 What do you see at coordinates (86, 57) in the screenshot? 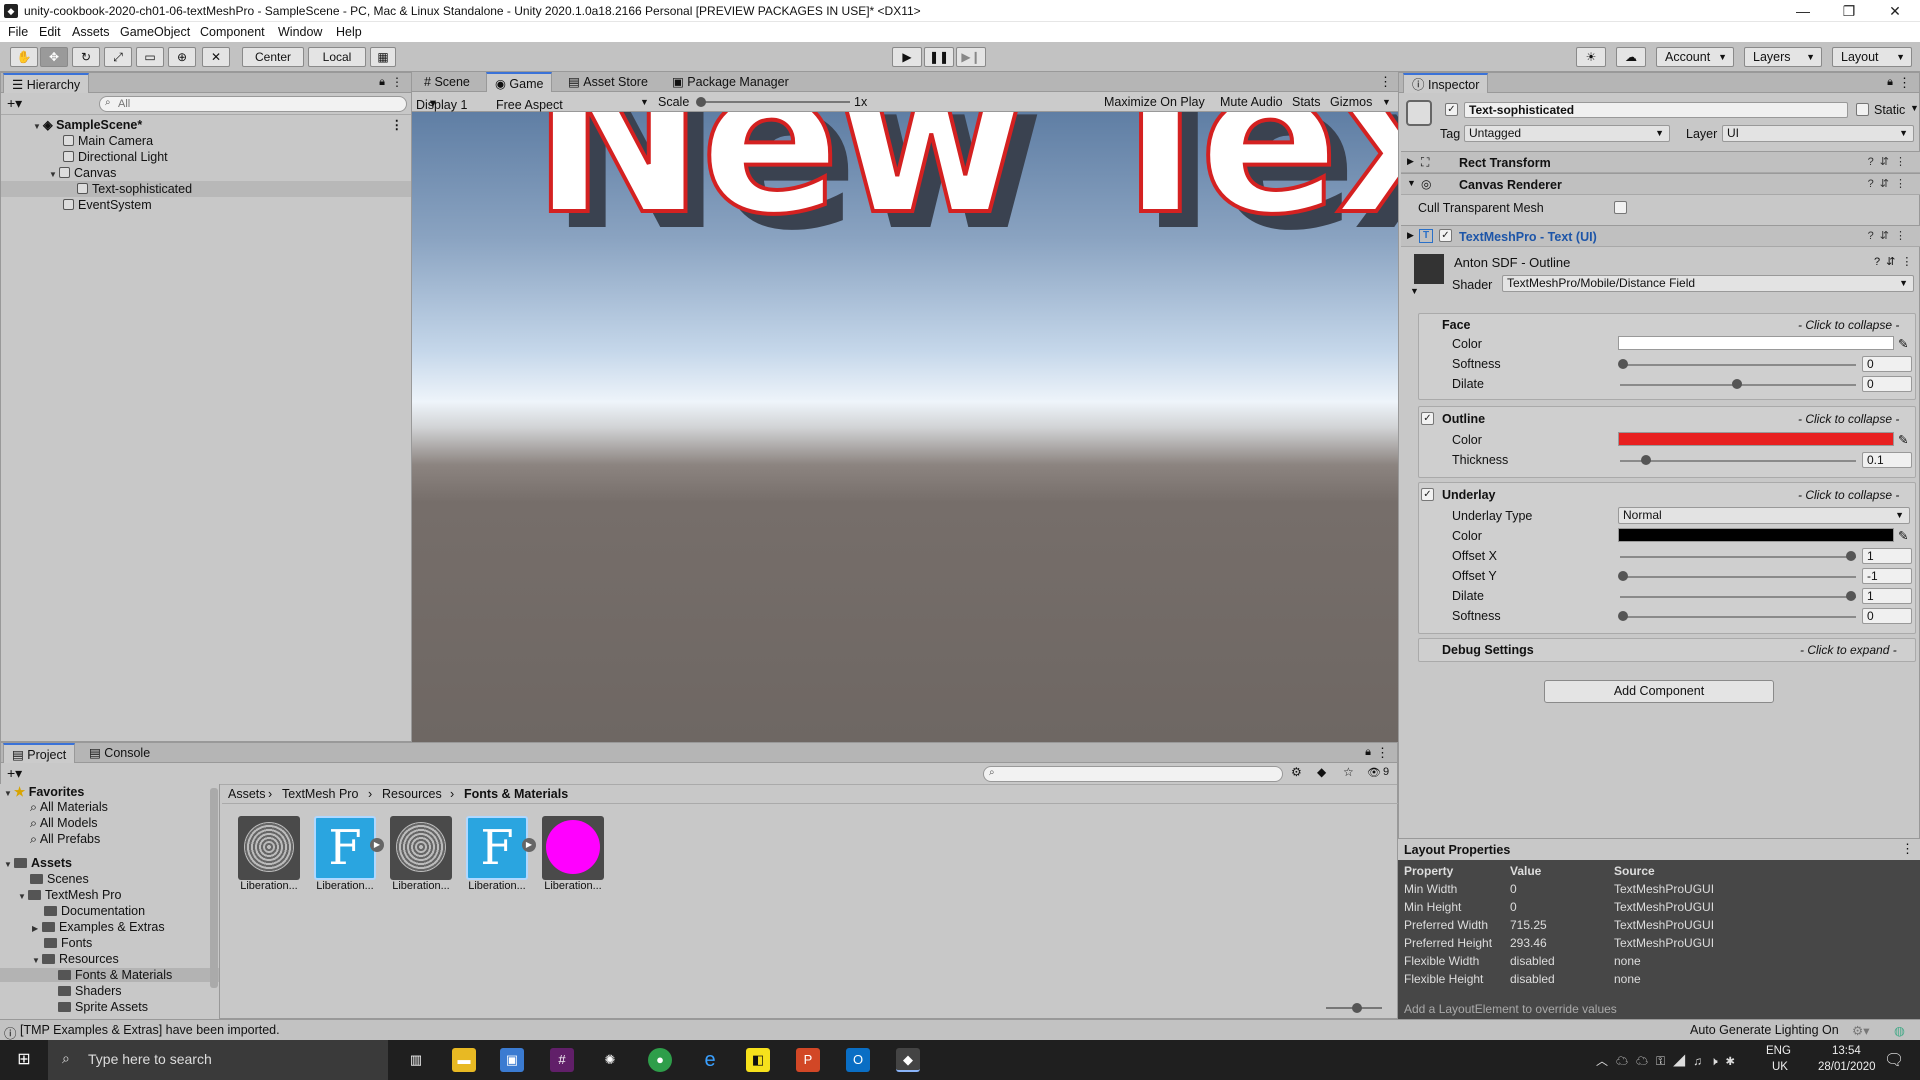
I see `rotate-tool-icon: ↻` at bounding box center [86, 57].